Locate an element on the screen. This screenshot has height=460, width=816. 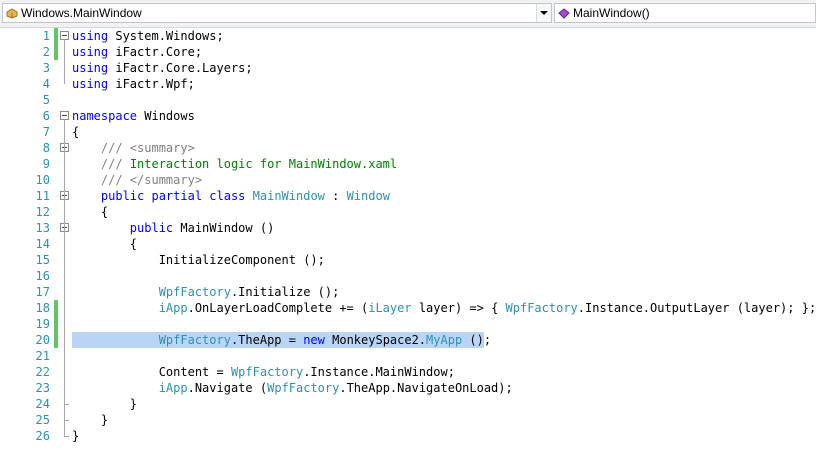
chevron-down-icon is located at coordinates (543, 13).